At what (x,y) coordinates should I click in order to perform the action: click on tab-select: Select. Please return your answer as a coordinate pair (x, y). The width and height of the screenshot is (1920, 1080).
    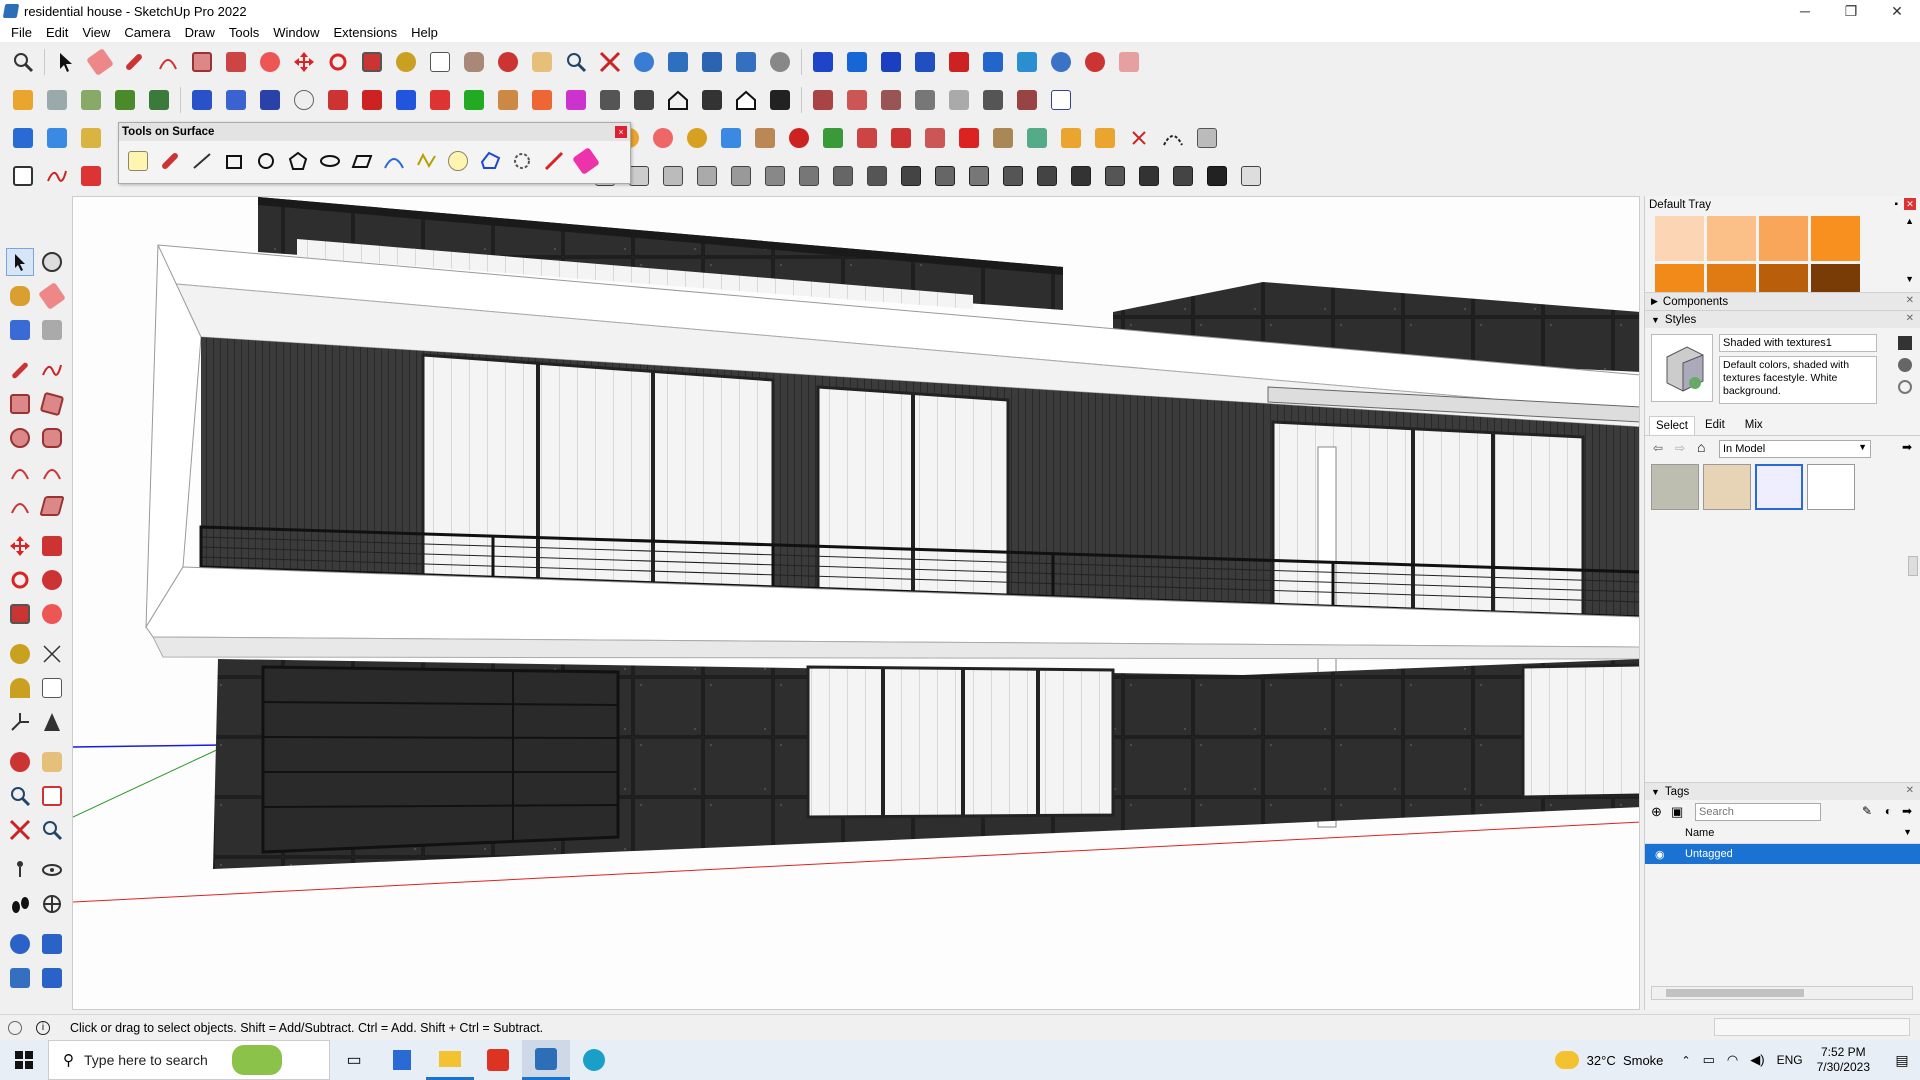
    Looking at the image, I should click on (1672, 425).